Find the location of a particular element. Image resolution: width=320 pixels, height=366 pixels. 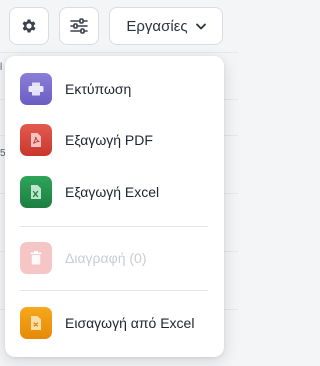

printer-icon is located at coordinates (36, 89).